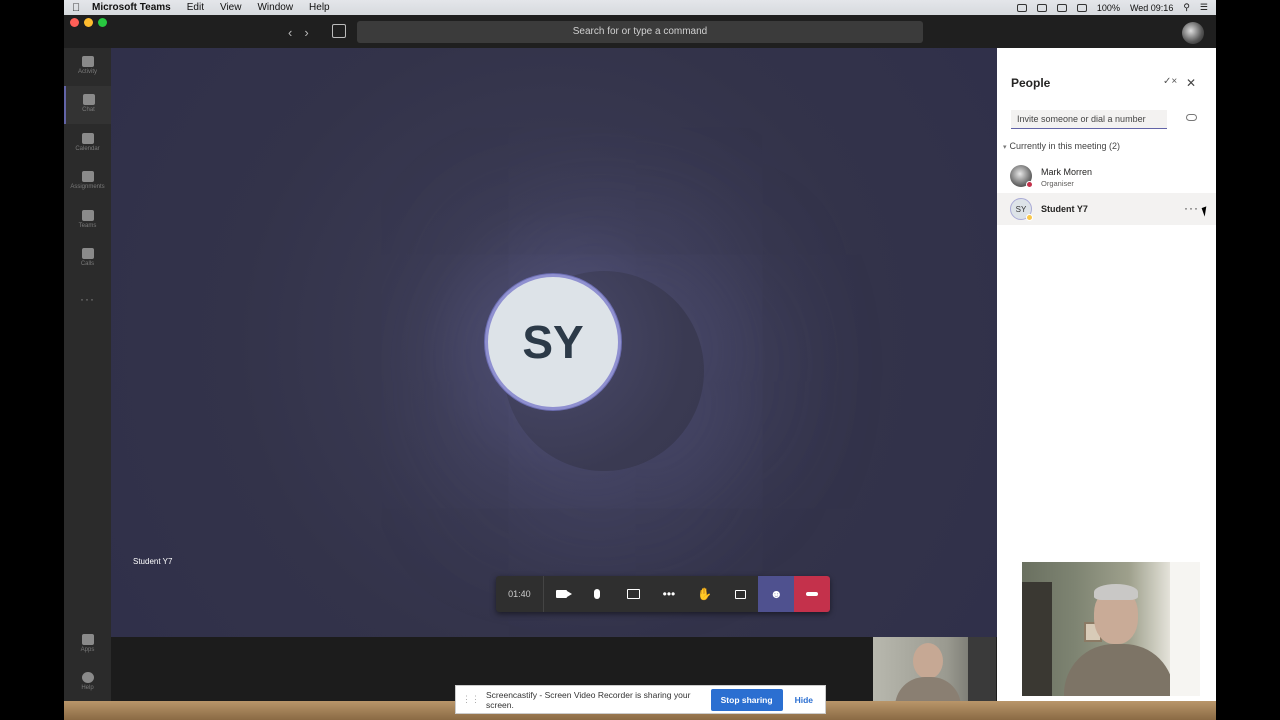  I want to click on camera-toggle-button, so click(562, 594).